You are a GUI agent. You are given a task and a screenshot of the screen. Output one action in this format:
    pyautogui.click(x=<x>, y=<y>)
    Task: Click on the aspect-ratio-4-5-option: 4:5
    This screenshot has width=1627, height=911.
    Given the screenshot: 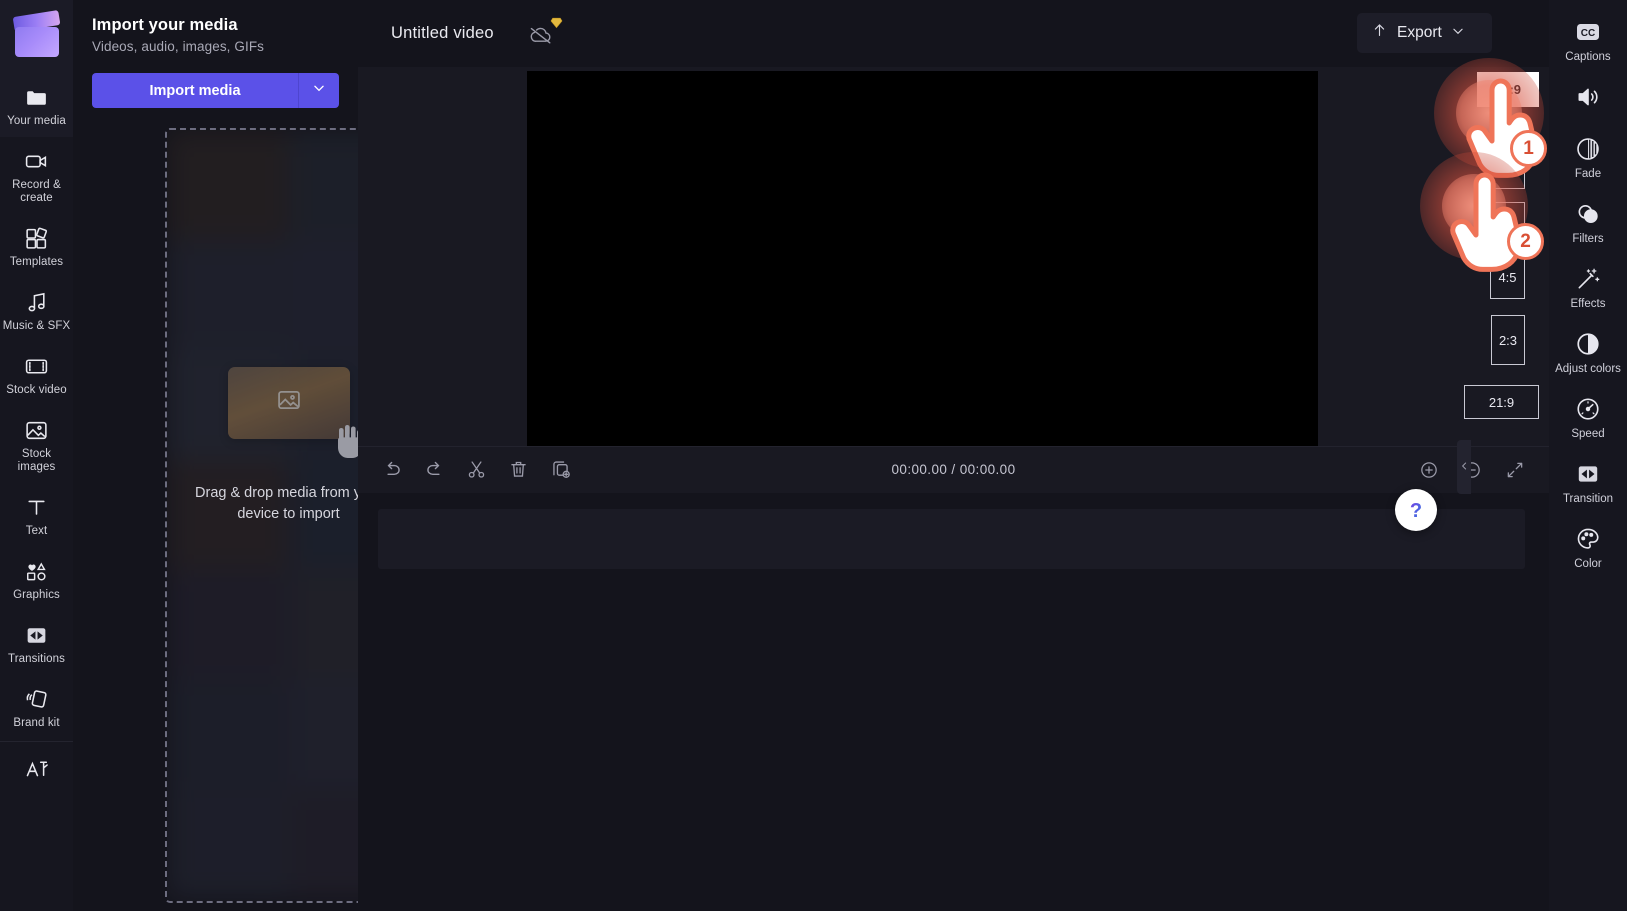 What is the action you would take?
    pyautogui.click(x=1507, y=277)
    